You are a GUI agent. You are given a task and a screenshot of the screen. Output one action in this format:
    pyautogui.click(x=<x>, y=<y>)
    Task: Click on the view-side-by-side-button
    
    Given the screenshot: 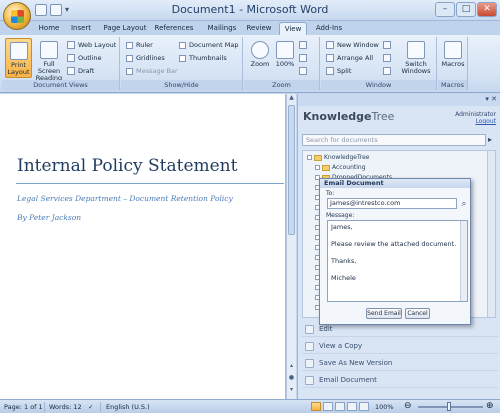 What is the action you would take?
    pyautogui.click(x=387, y=45)
    